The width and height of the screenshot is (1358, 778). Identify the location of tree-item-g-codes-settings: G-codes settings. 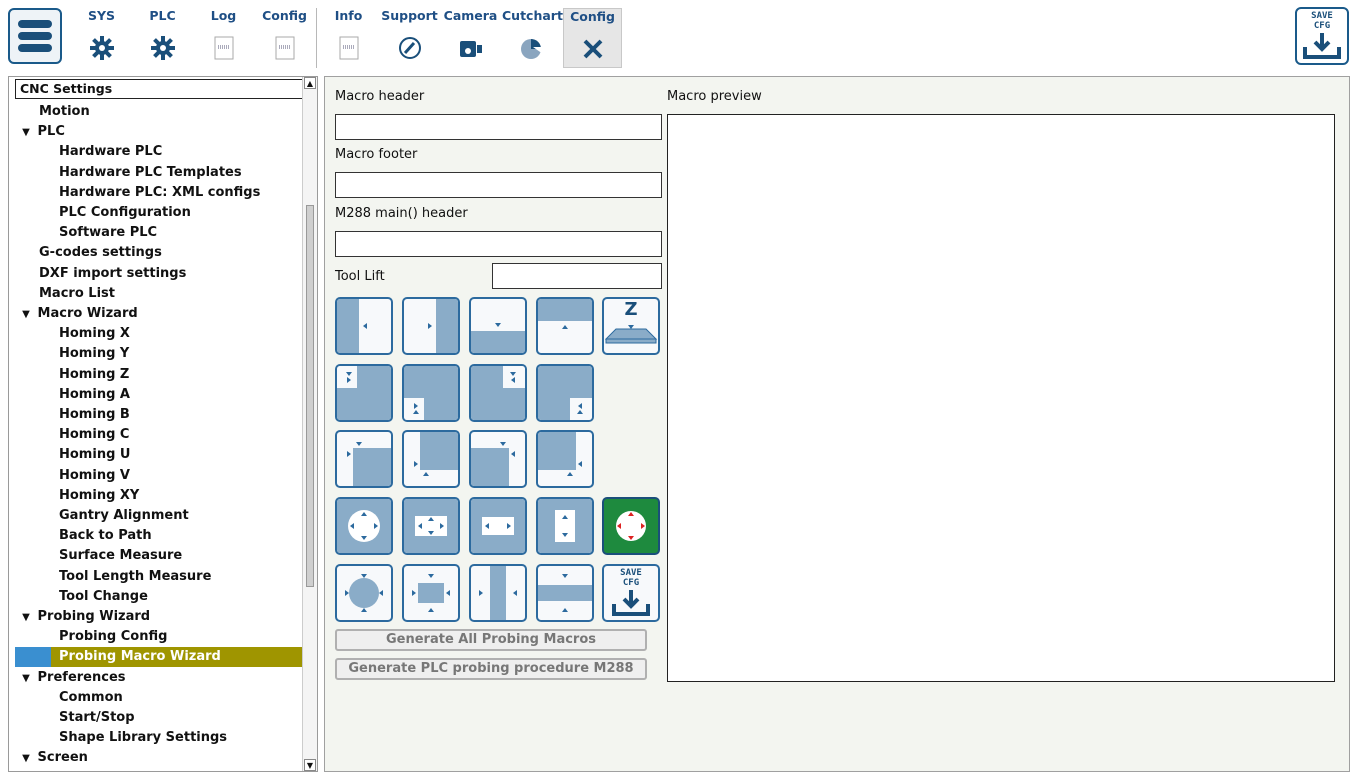
(163, 253).